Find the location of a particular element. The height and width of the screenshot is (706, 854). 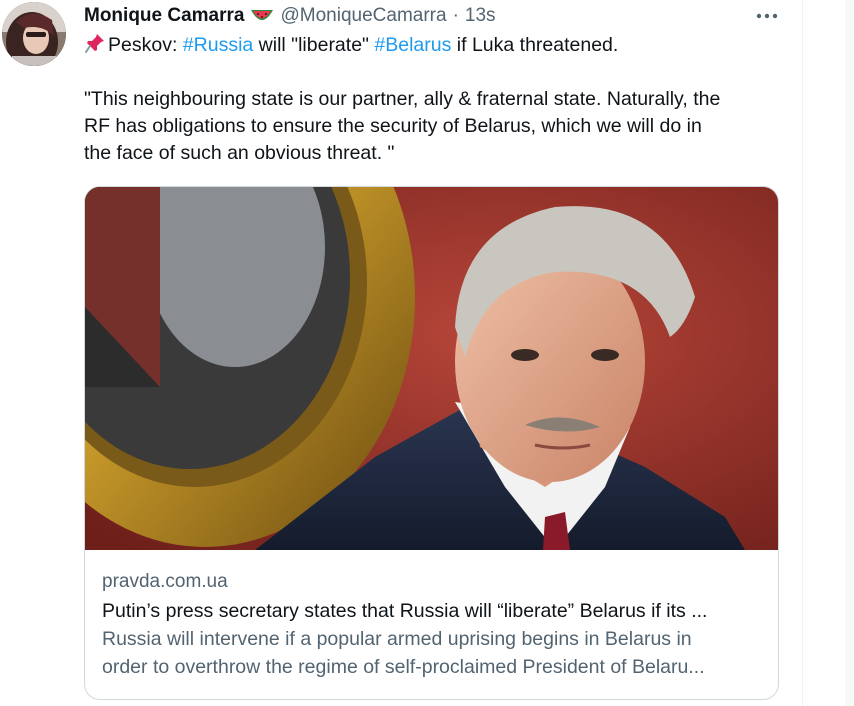

more-dots-icon is located at coordinates (767, 16).